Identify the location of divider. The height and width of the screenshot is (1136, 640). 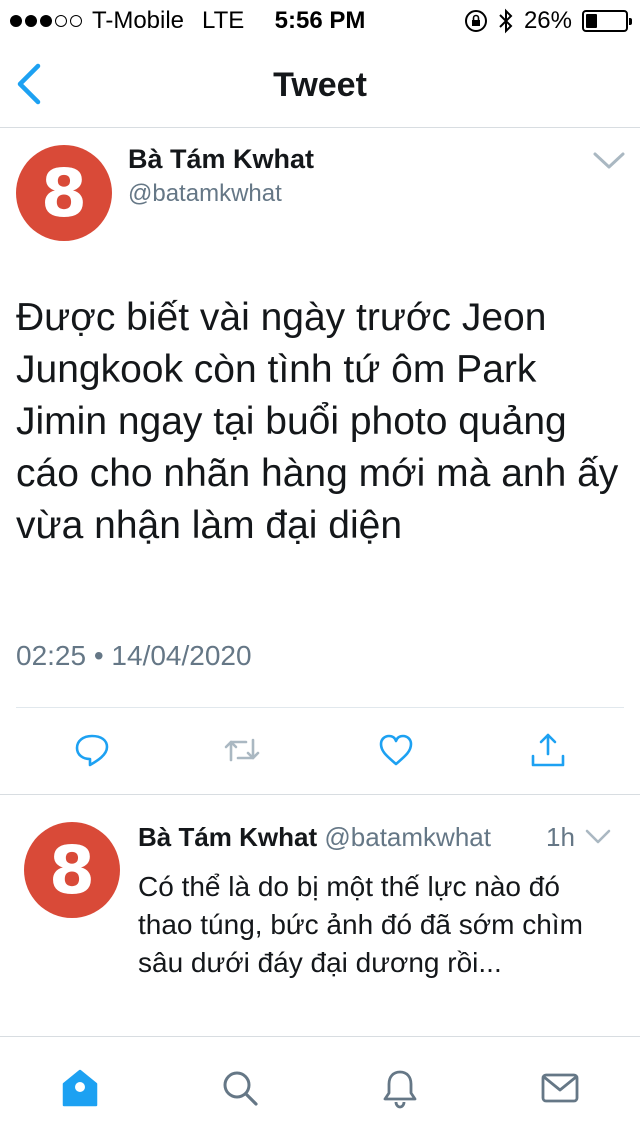
(320, 707).